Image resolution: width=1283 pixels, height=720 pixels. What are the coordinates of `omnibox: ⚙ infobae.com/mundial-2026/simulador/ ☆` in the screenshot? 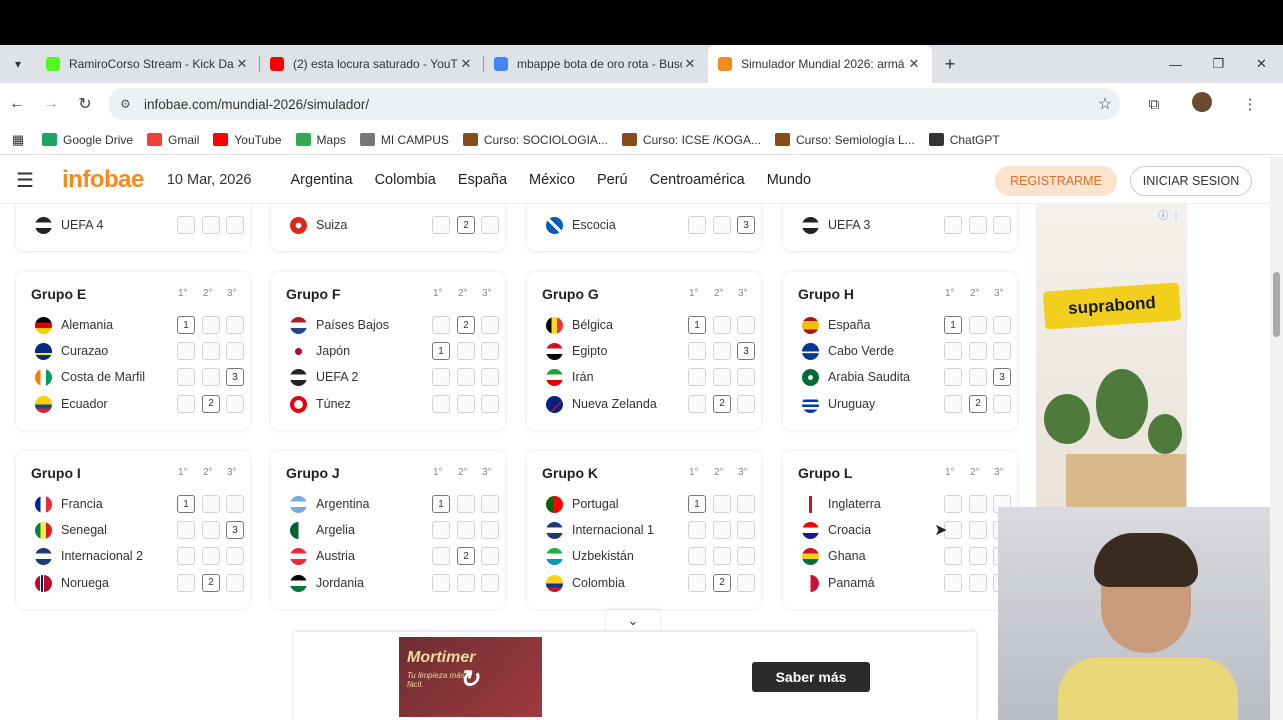 It's located at (614, 104).